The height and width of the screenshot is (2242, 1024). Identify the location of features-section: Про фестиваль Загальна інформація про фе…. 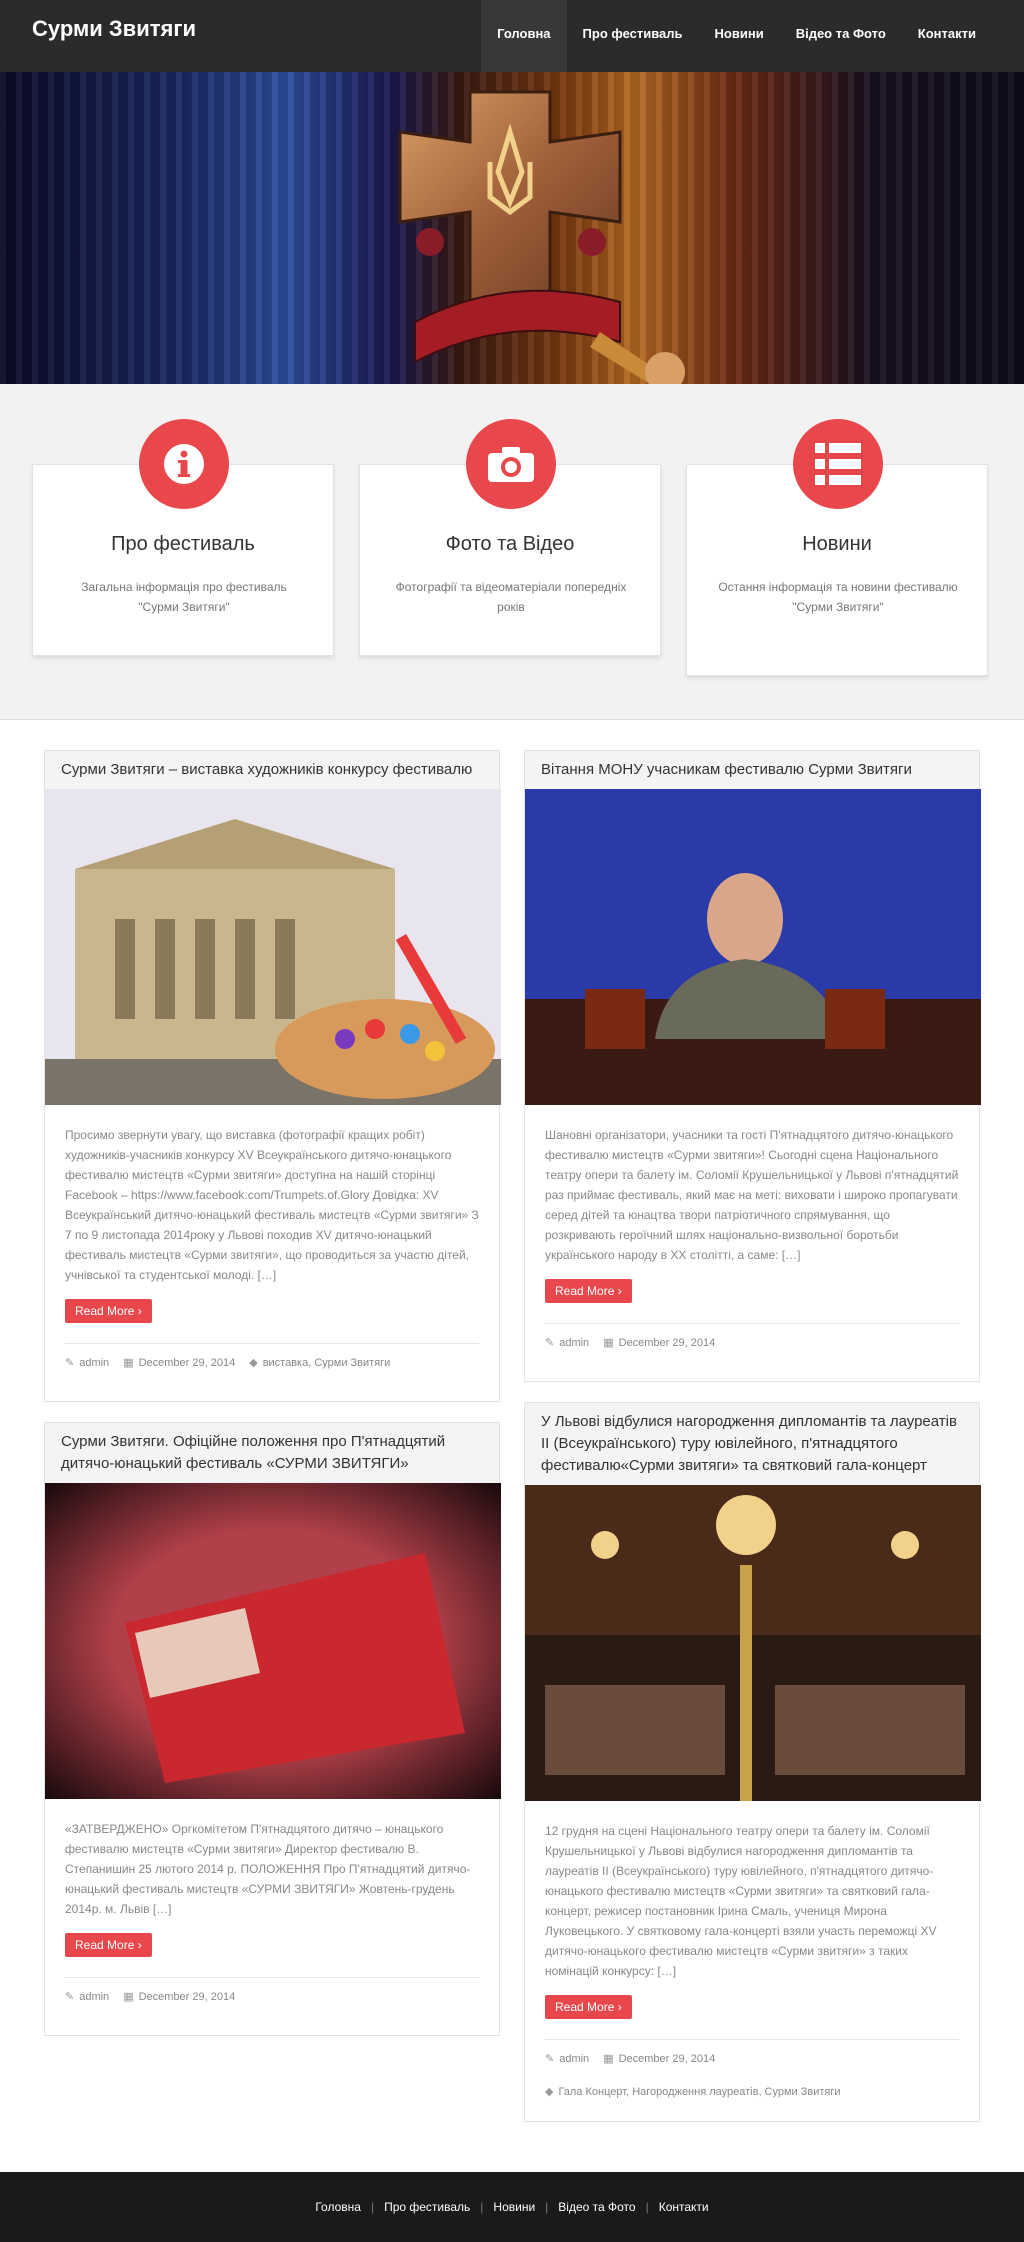
(512, 552).